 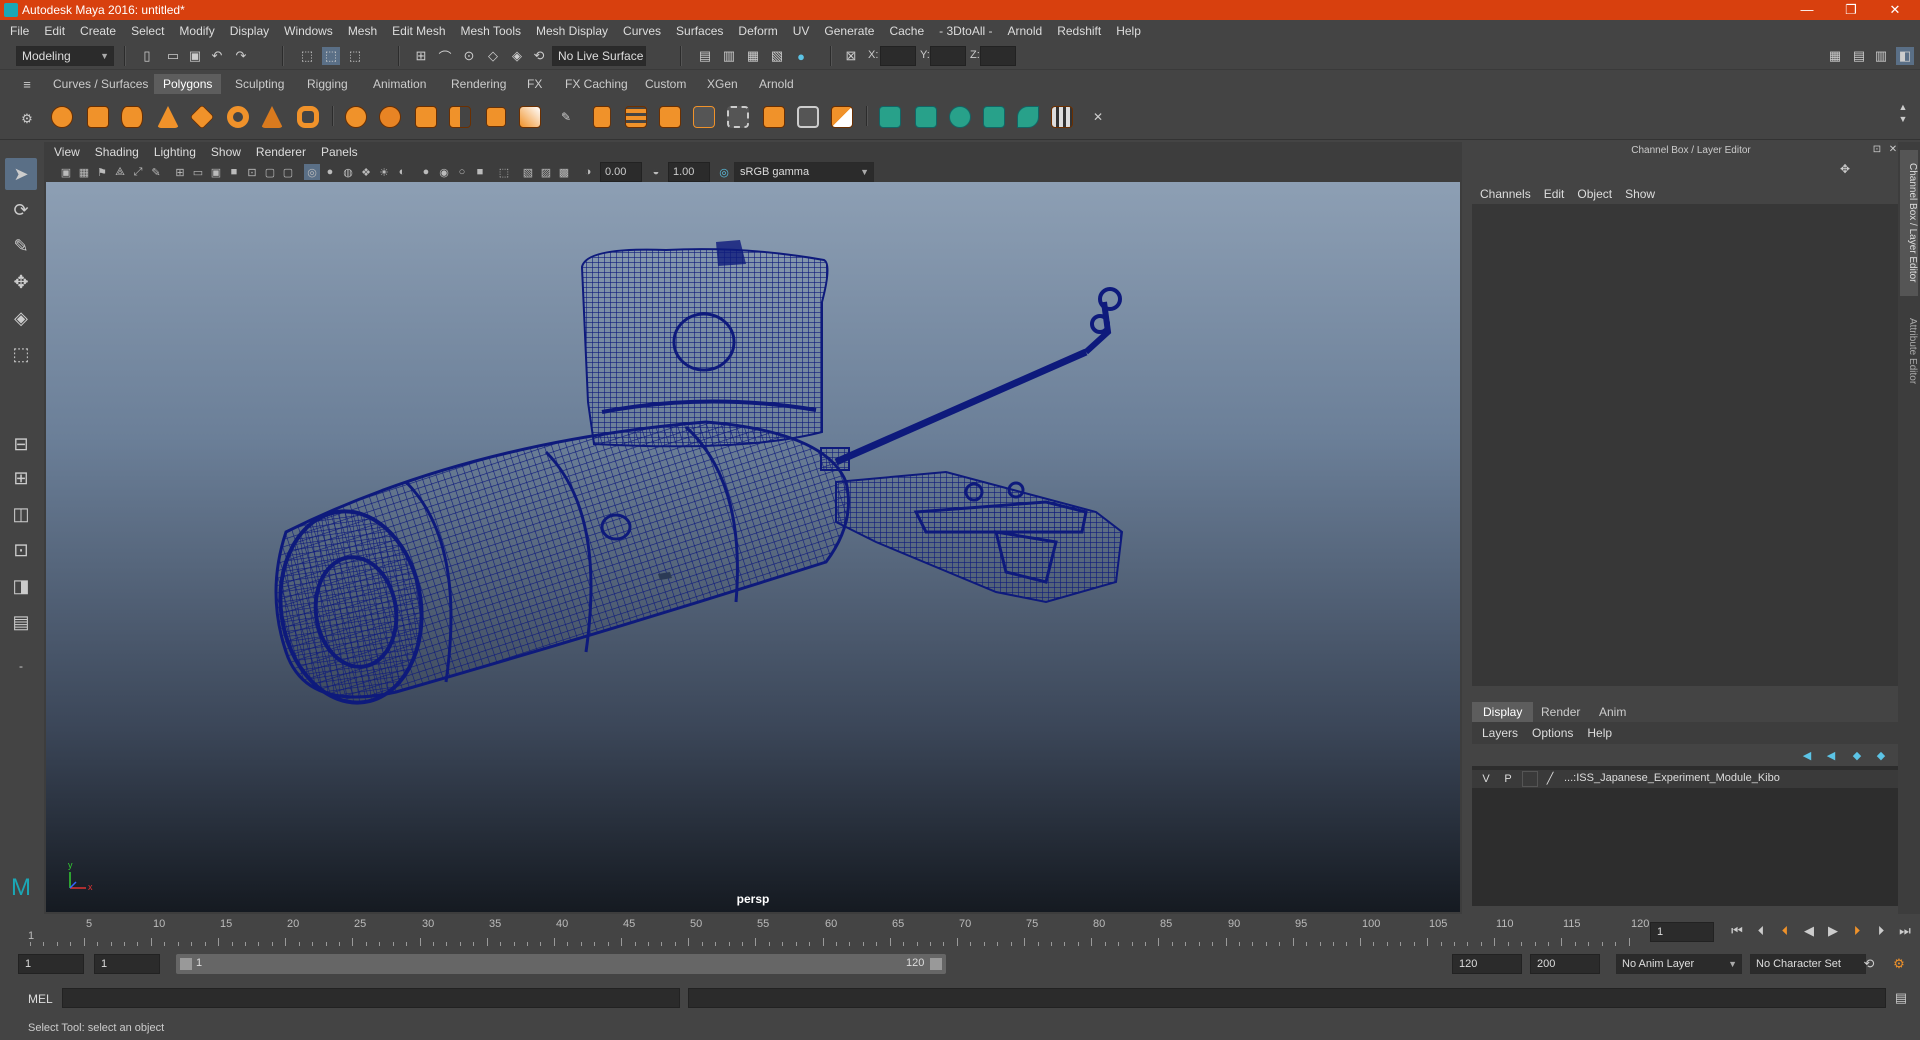 What do you see at coordinates (898, 56) in the screenshot?
I see `x-field` at bounding box center [898, 56].